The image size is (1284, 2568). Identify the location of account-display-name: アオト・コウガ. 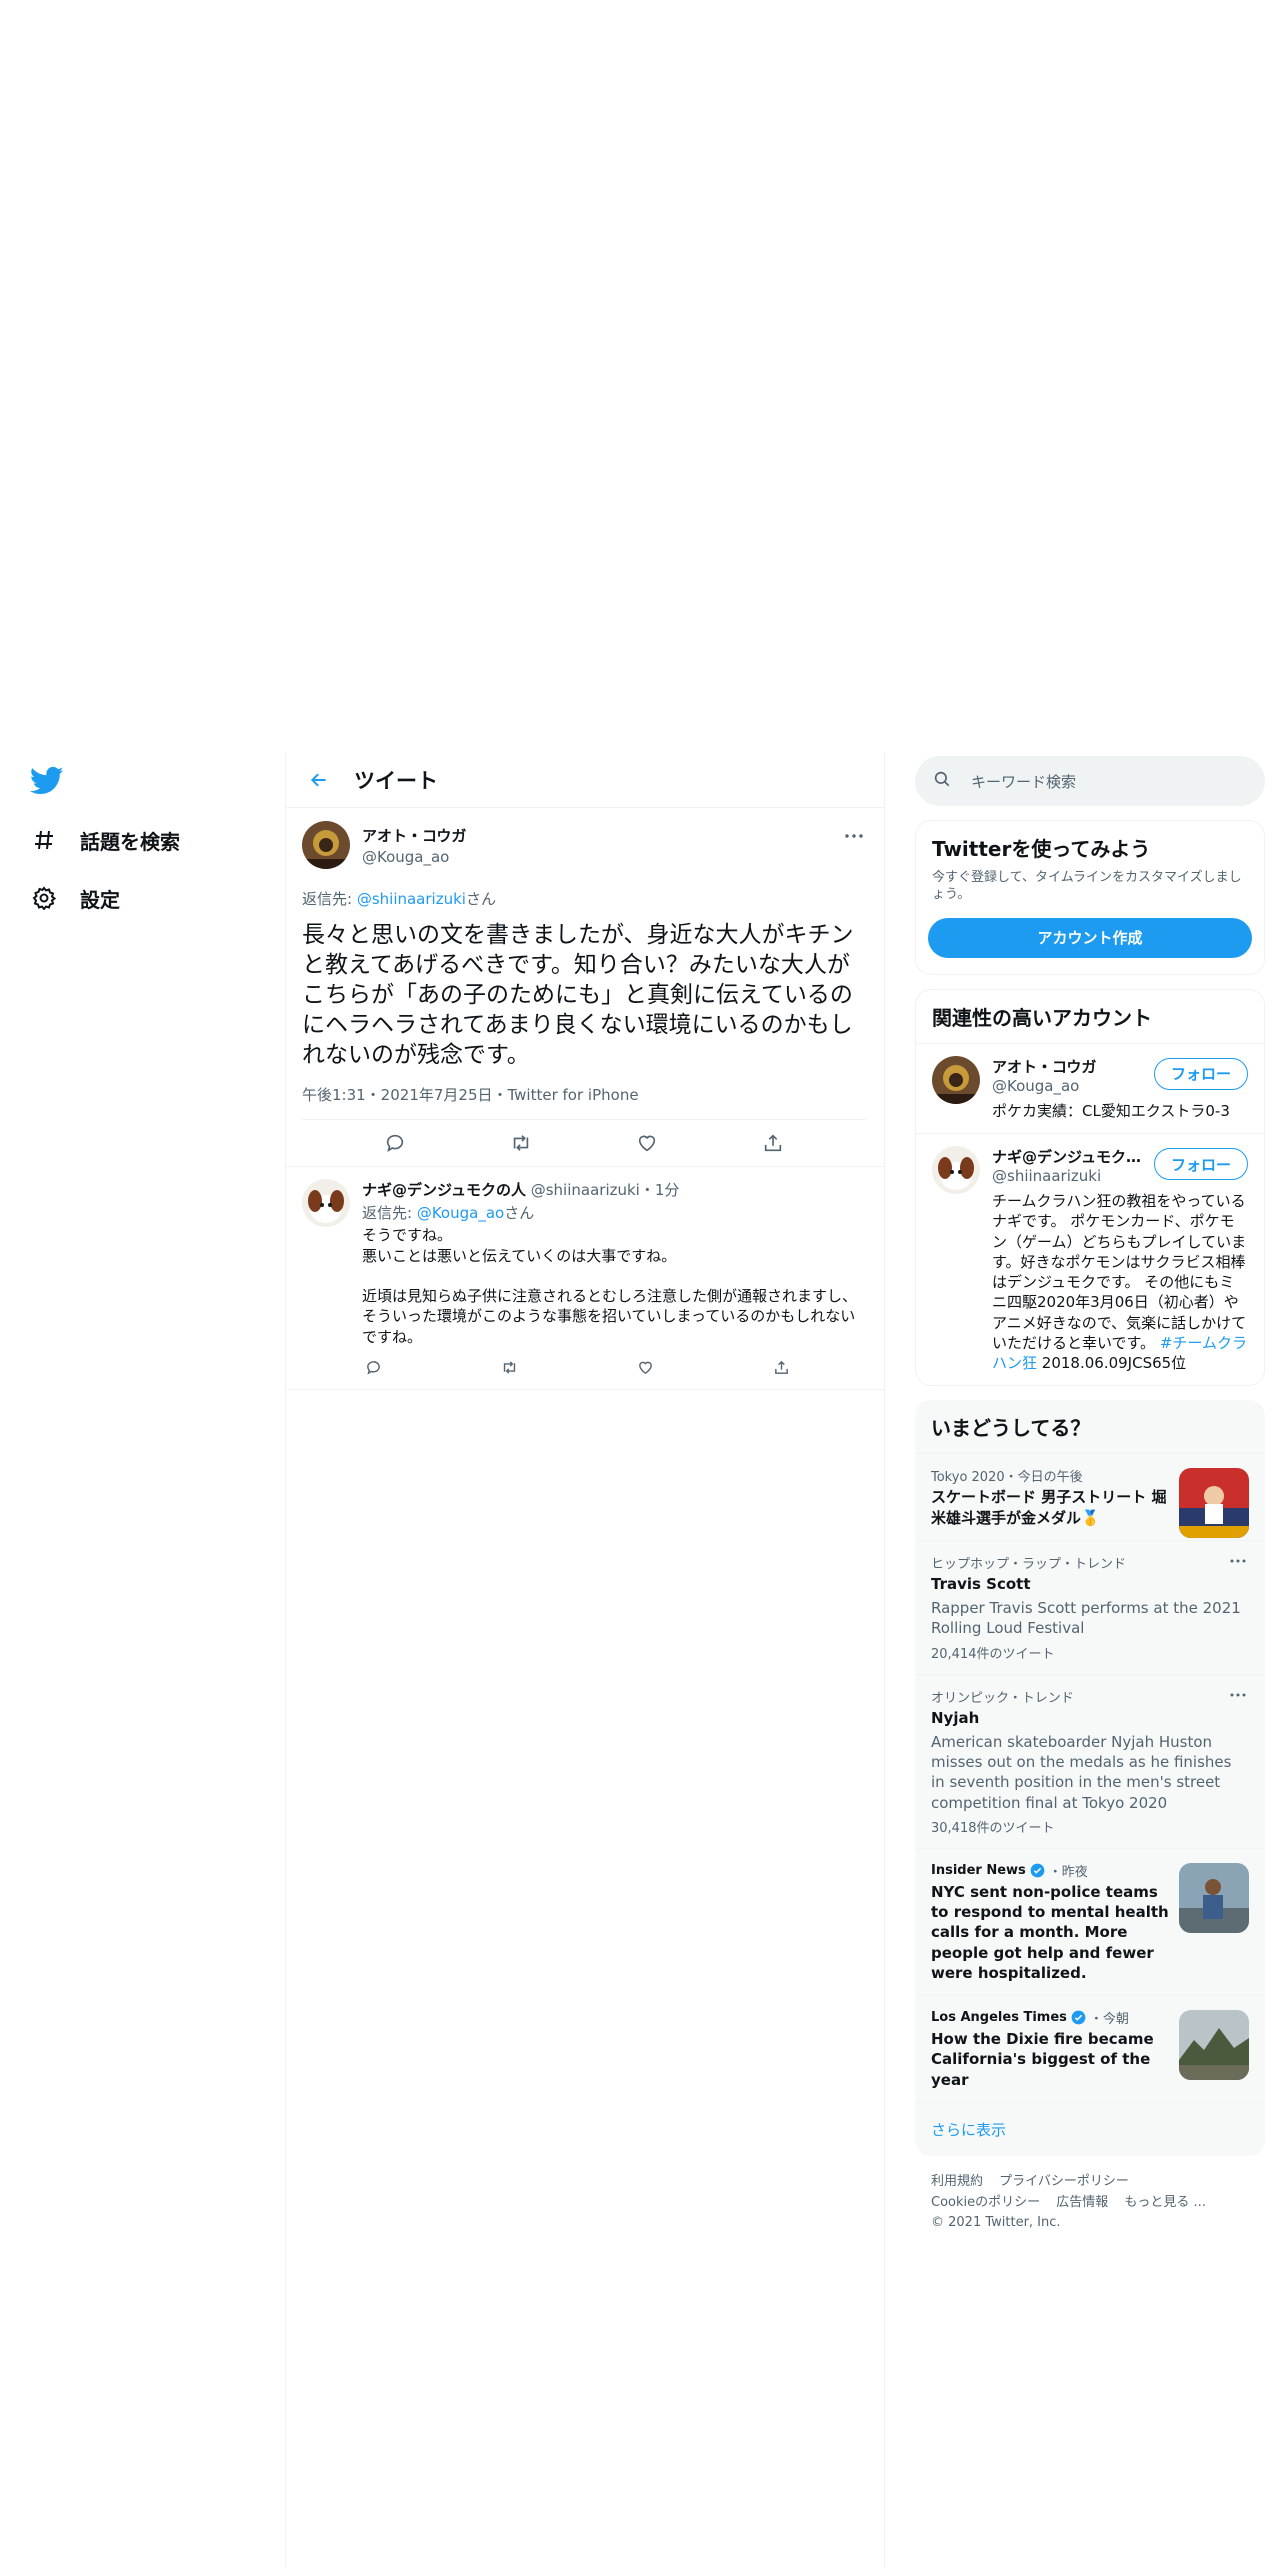
(1069, 1066).